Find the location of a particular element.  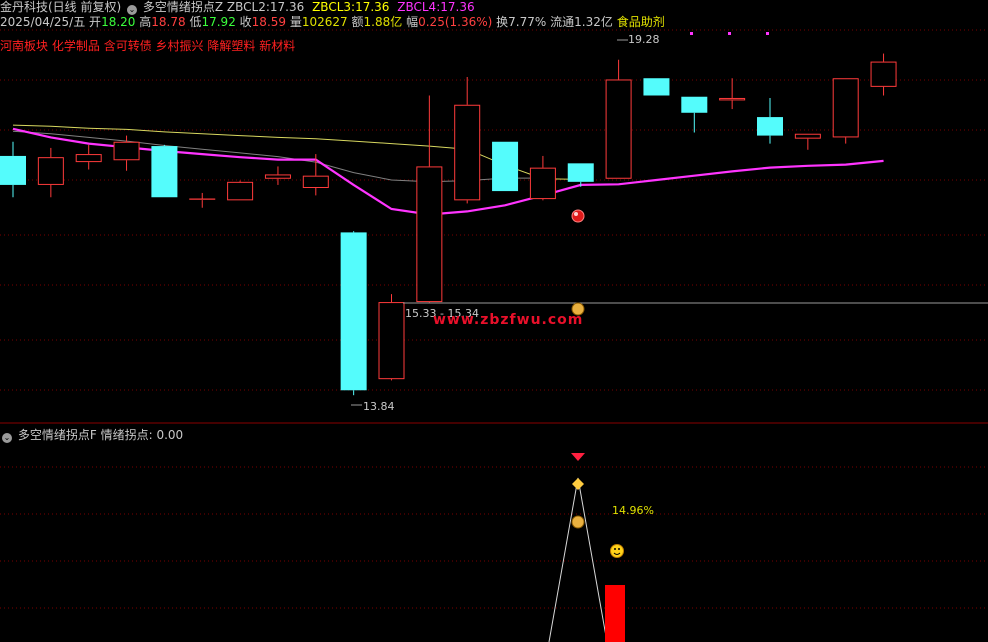

concept-tags: 河南板块 化学制品 含可转债 乡村振兴 降解塑料 新材料 is located at coordinates (147, 46).